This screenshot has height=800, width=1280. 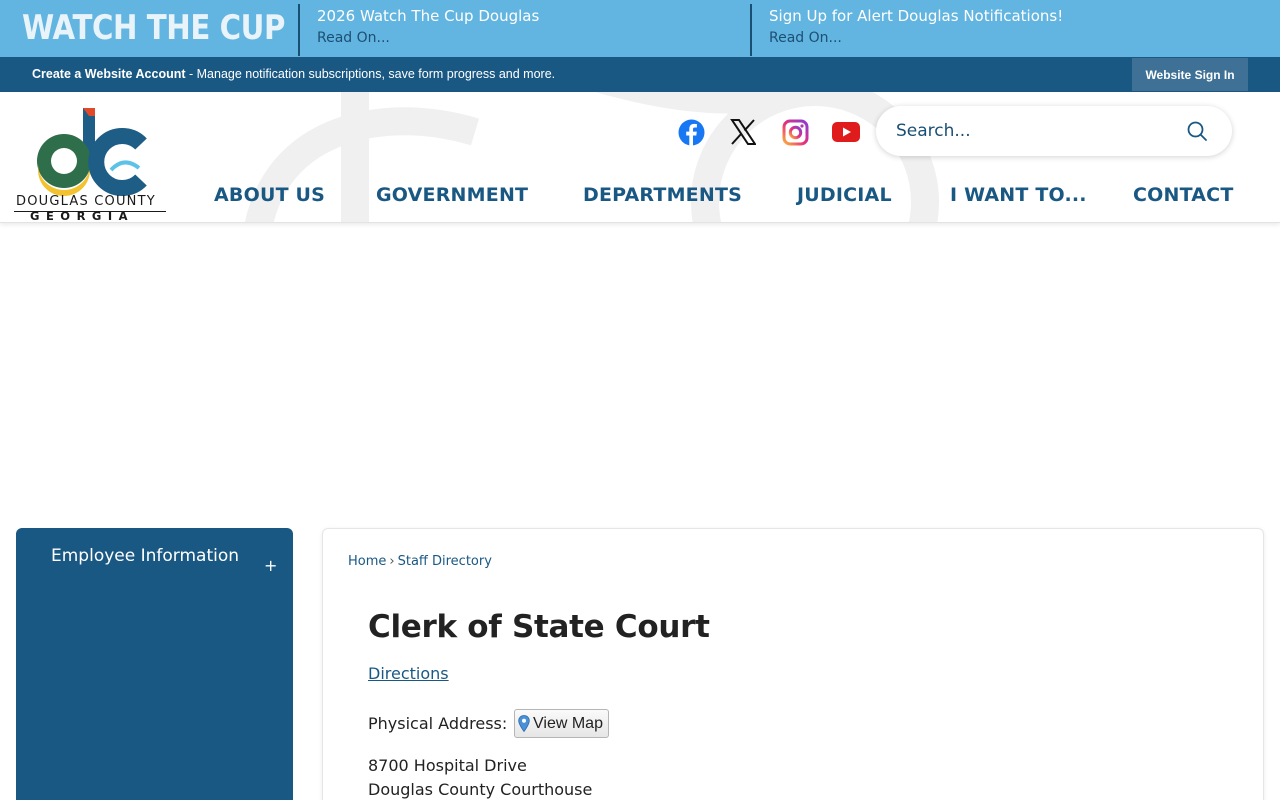 What do you see at coordinates (524, 723) in the screenshot?
I see `map-pin-icon` at bounding box center [524, 723].